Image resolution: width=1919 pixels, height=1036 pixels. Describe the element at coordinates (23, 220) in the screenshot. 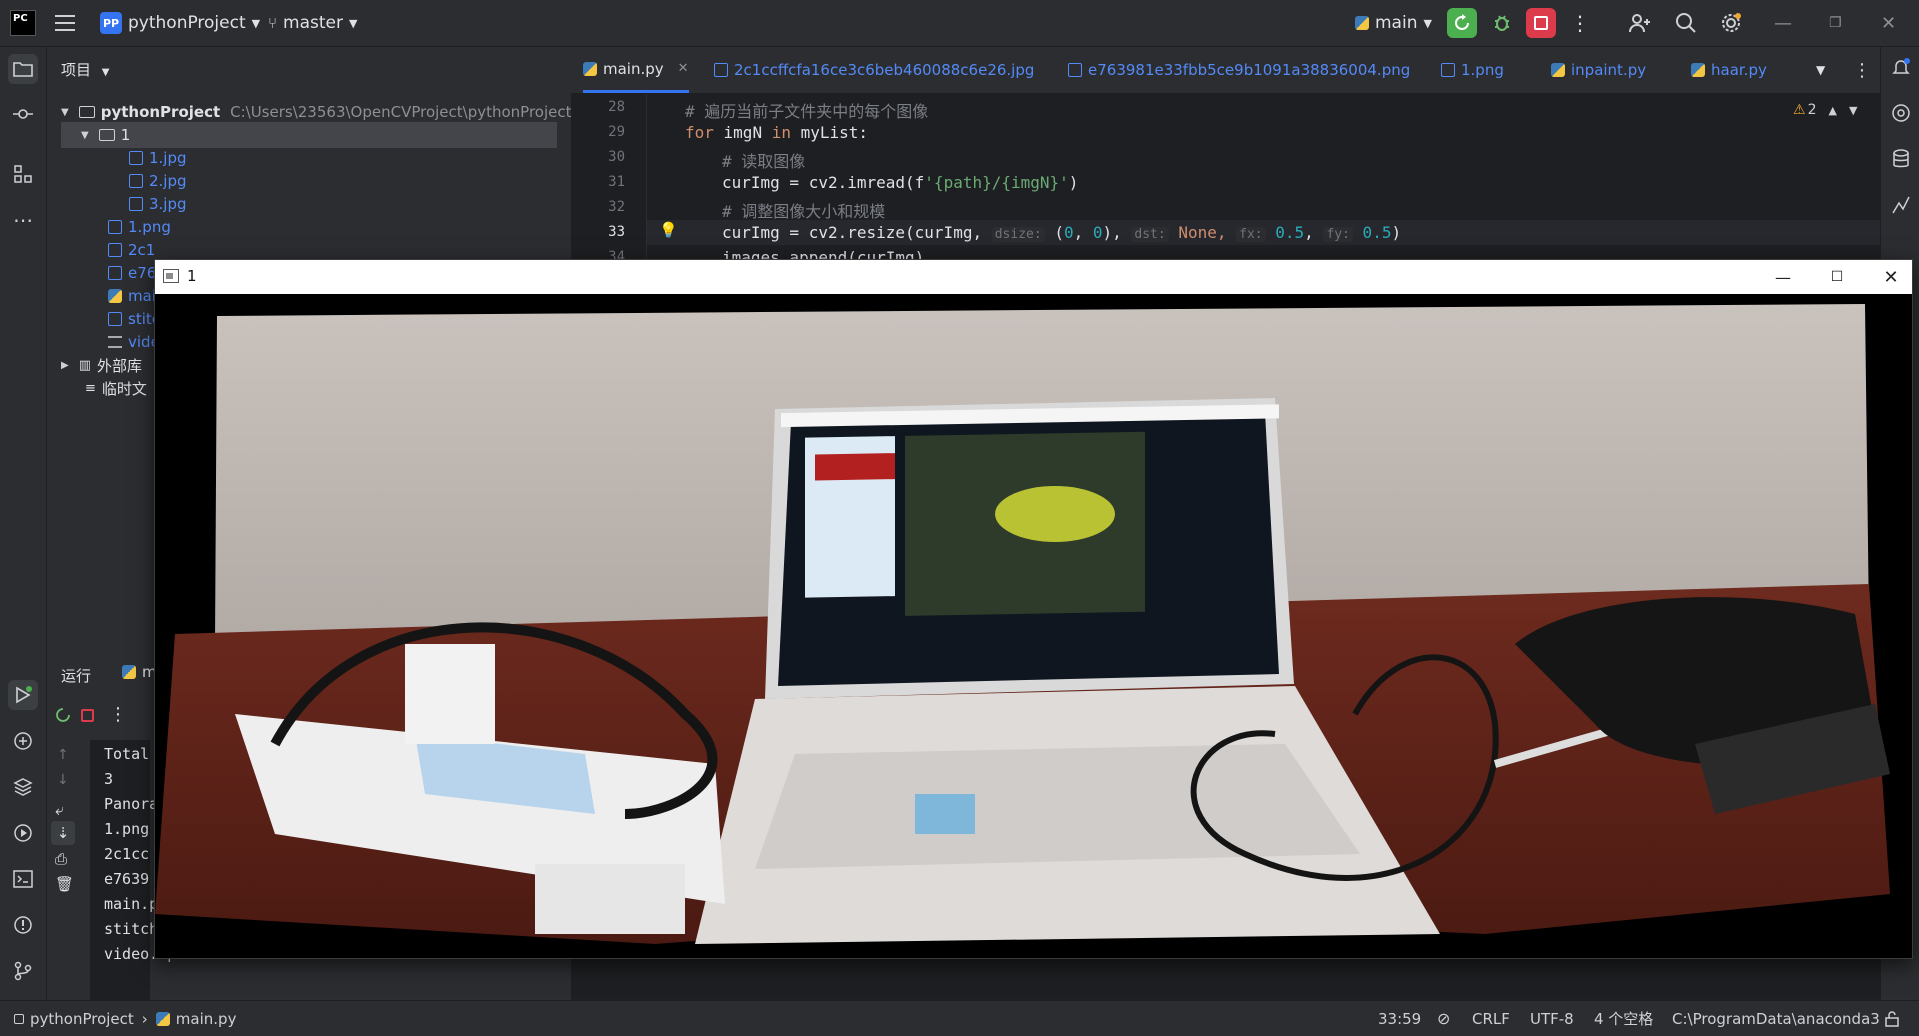

I see `more-tools-icon: ⋯` at that location.